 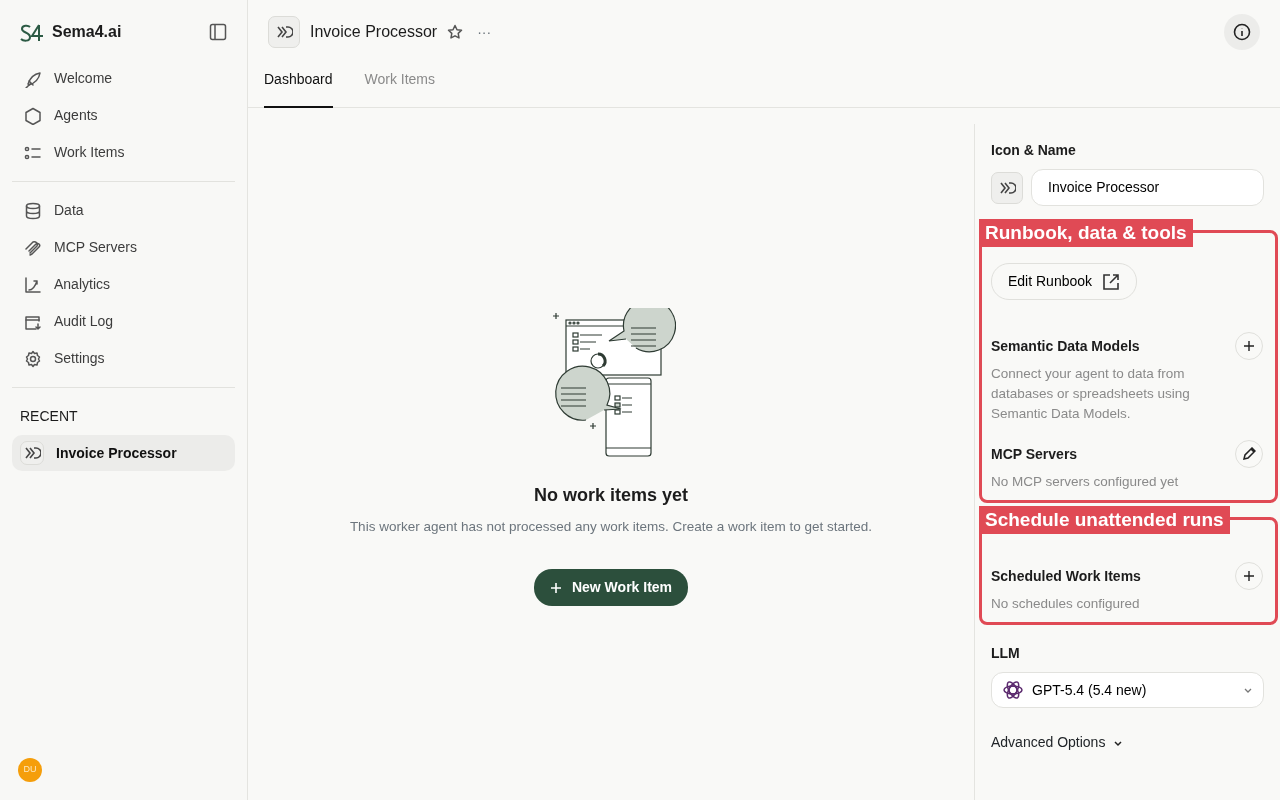 What do you see at coordinates (123, 115) in the screenshot?
I see `sidebar-item: Agents` at bounding box center [123, 115].